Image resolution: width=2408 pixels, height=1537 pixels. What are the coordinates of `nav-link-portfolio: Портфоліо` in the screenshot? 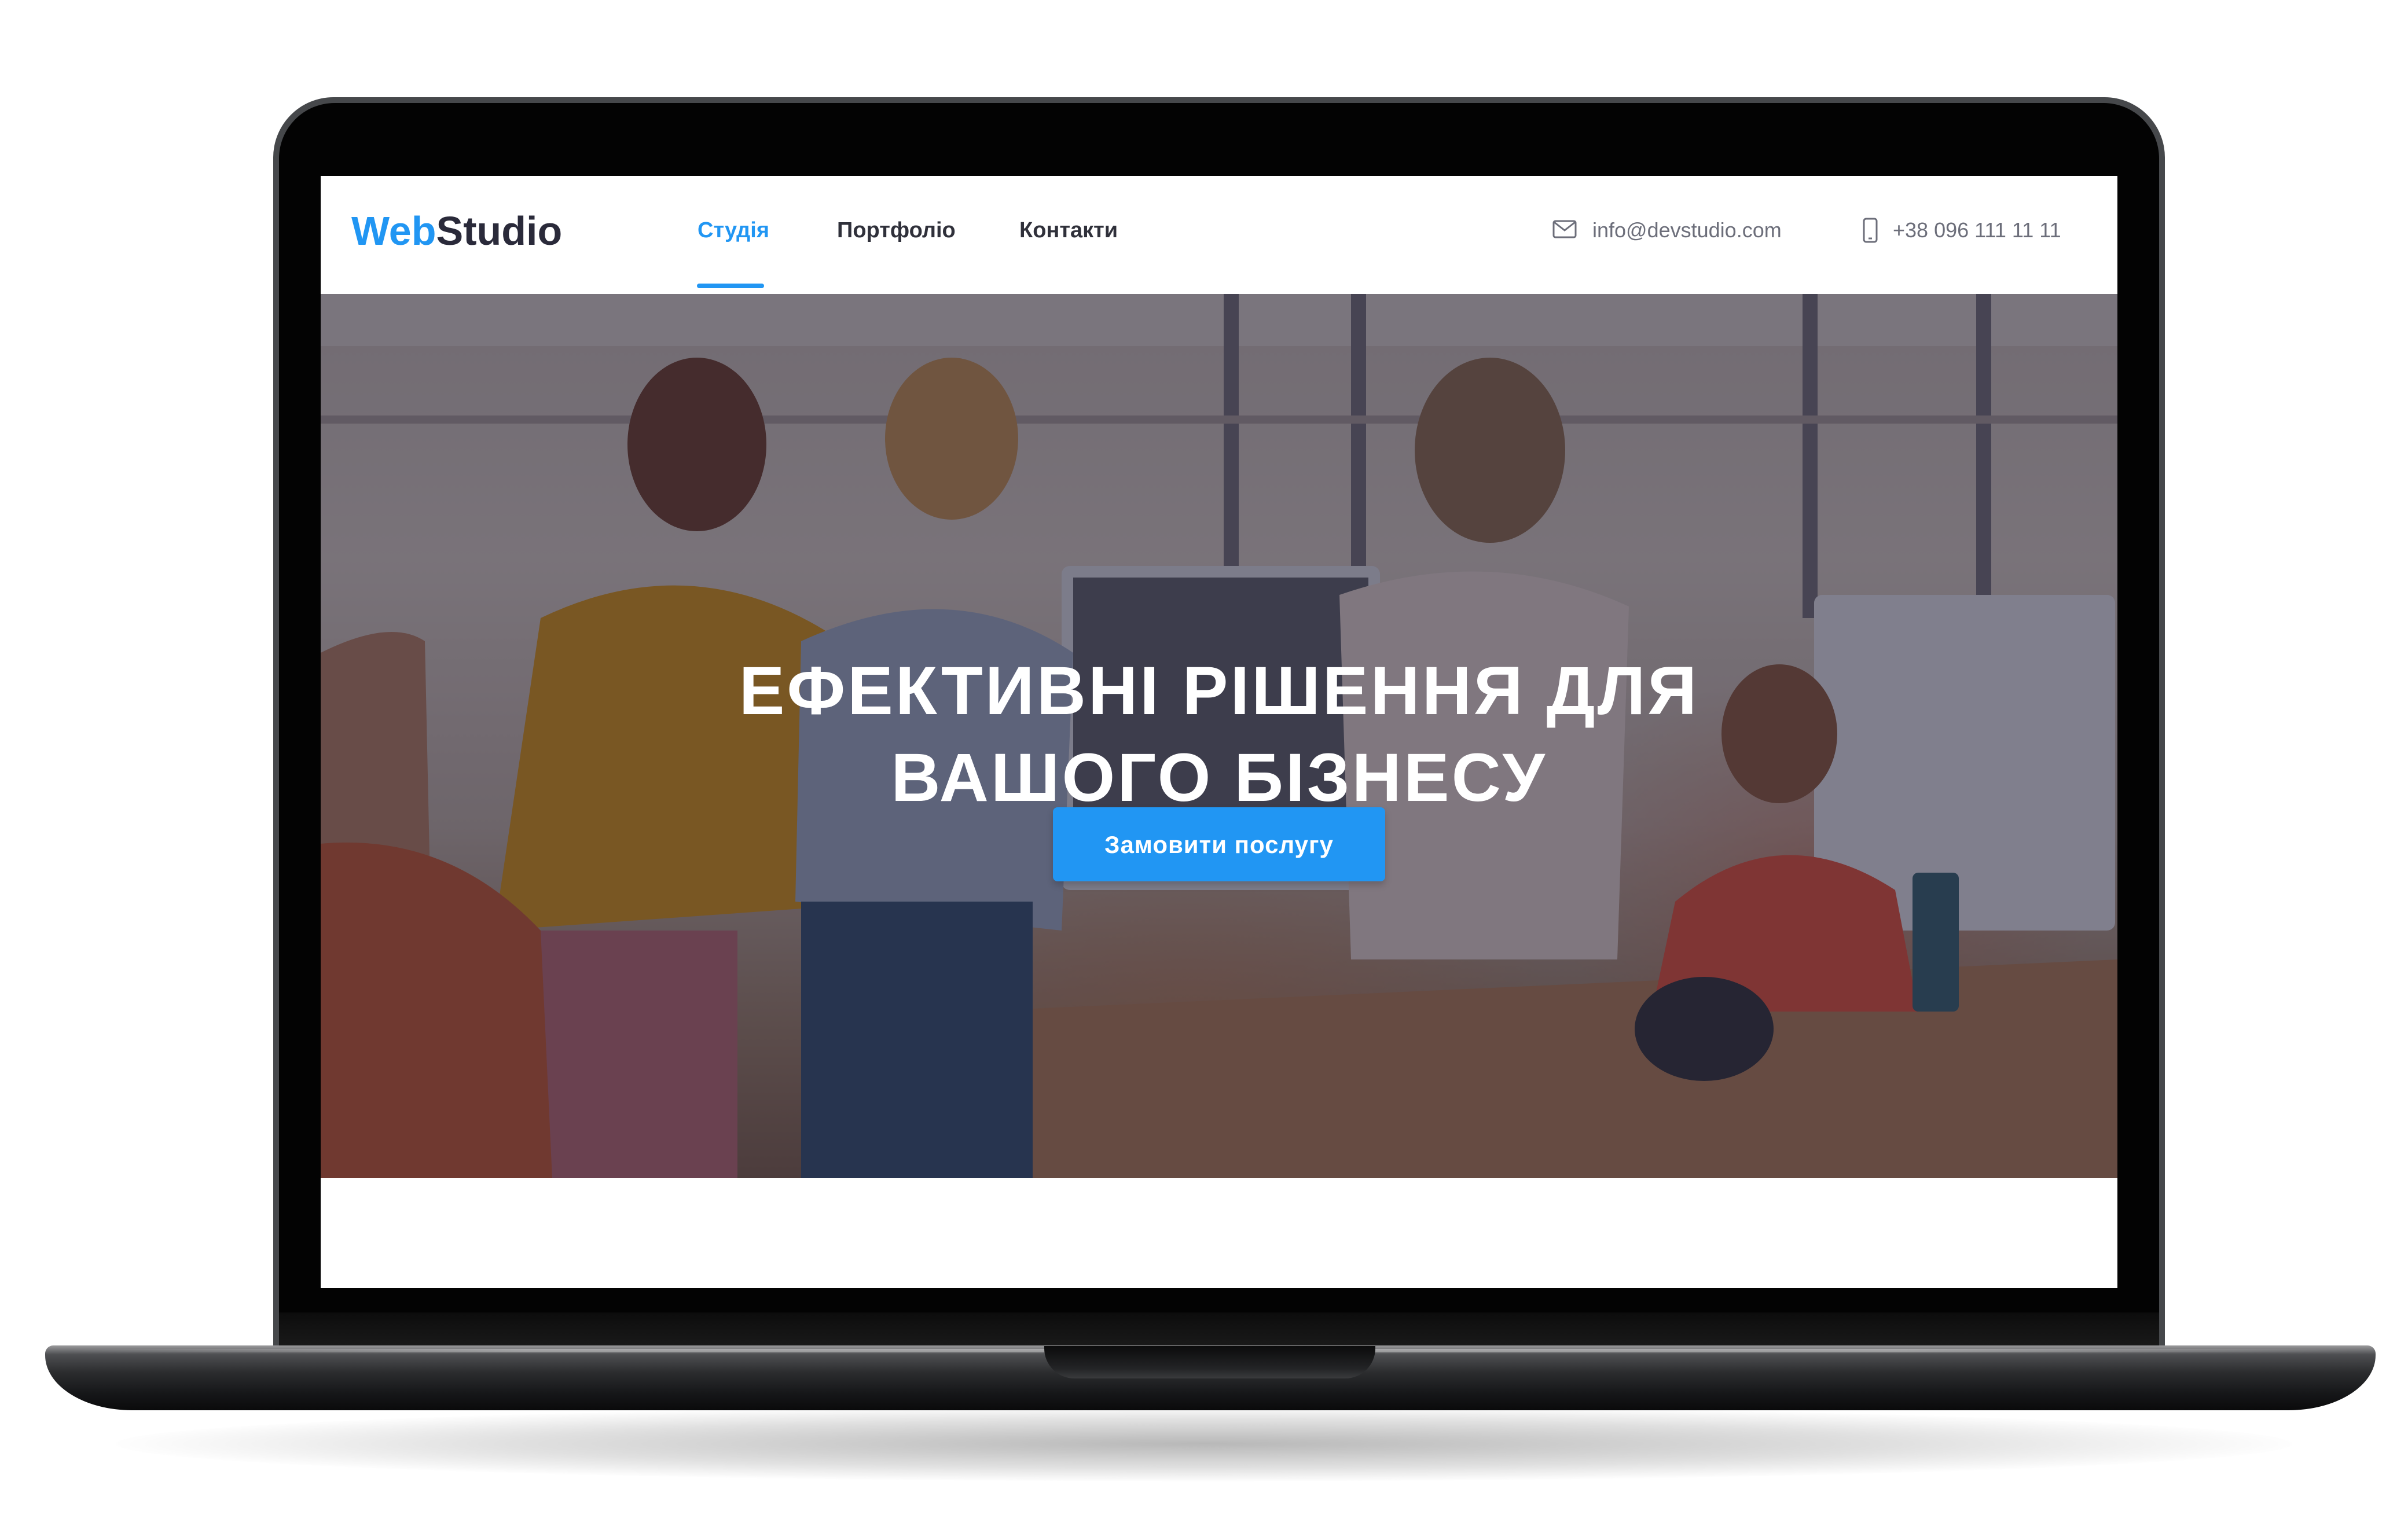 It's located at (897, 230).